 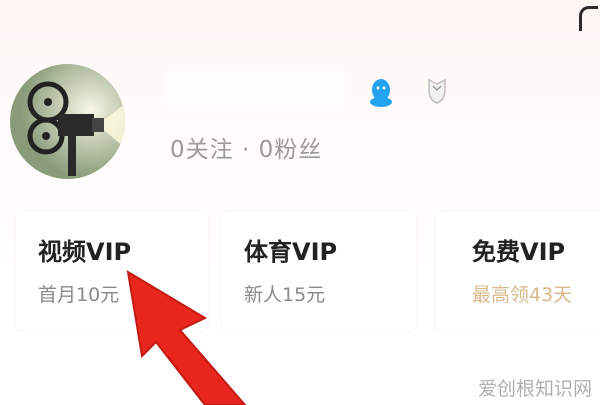 What do you see at coordinates (186, 337) in the screenshot?
I see `annotation-arrow` at bounding box center [186, 337].